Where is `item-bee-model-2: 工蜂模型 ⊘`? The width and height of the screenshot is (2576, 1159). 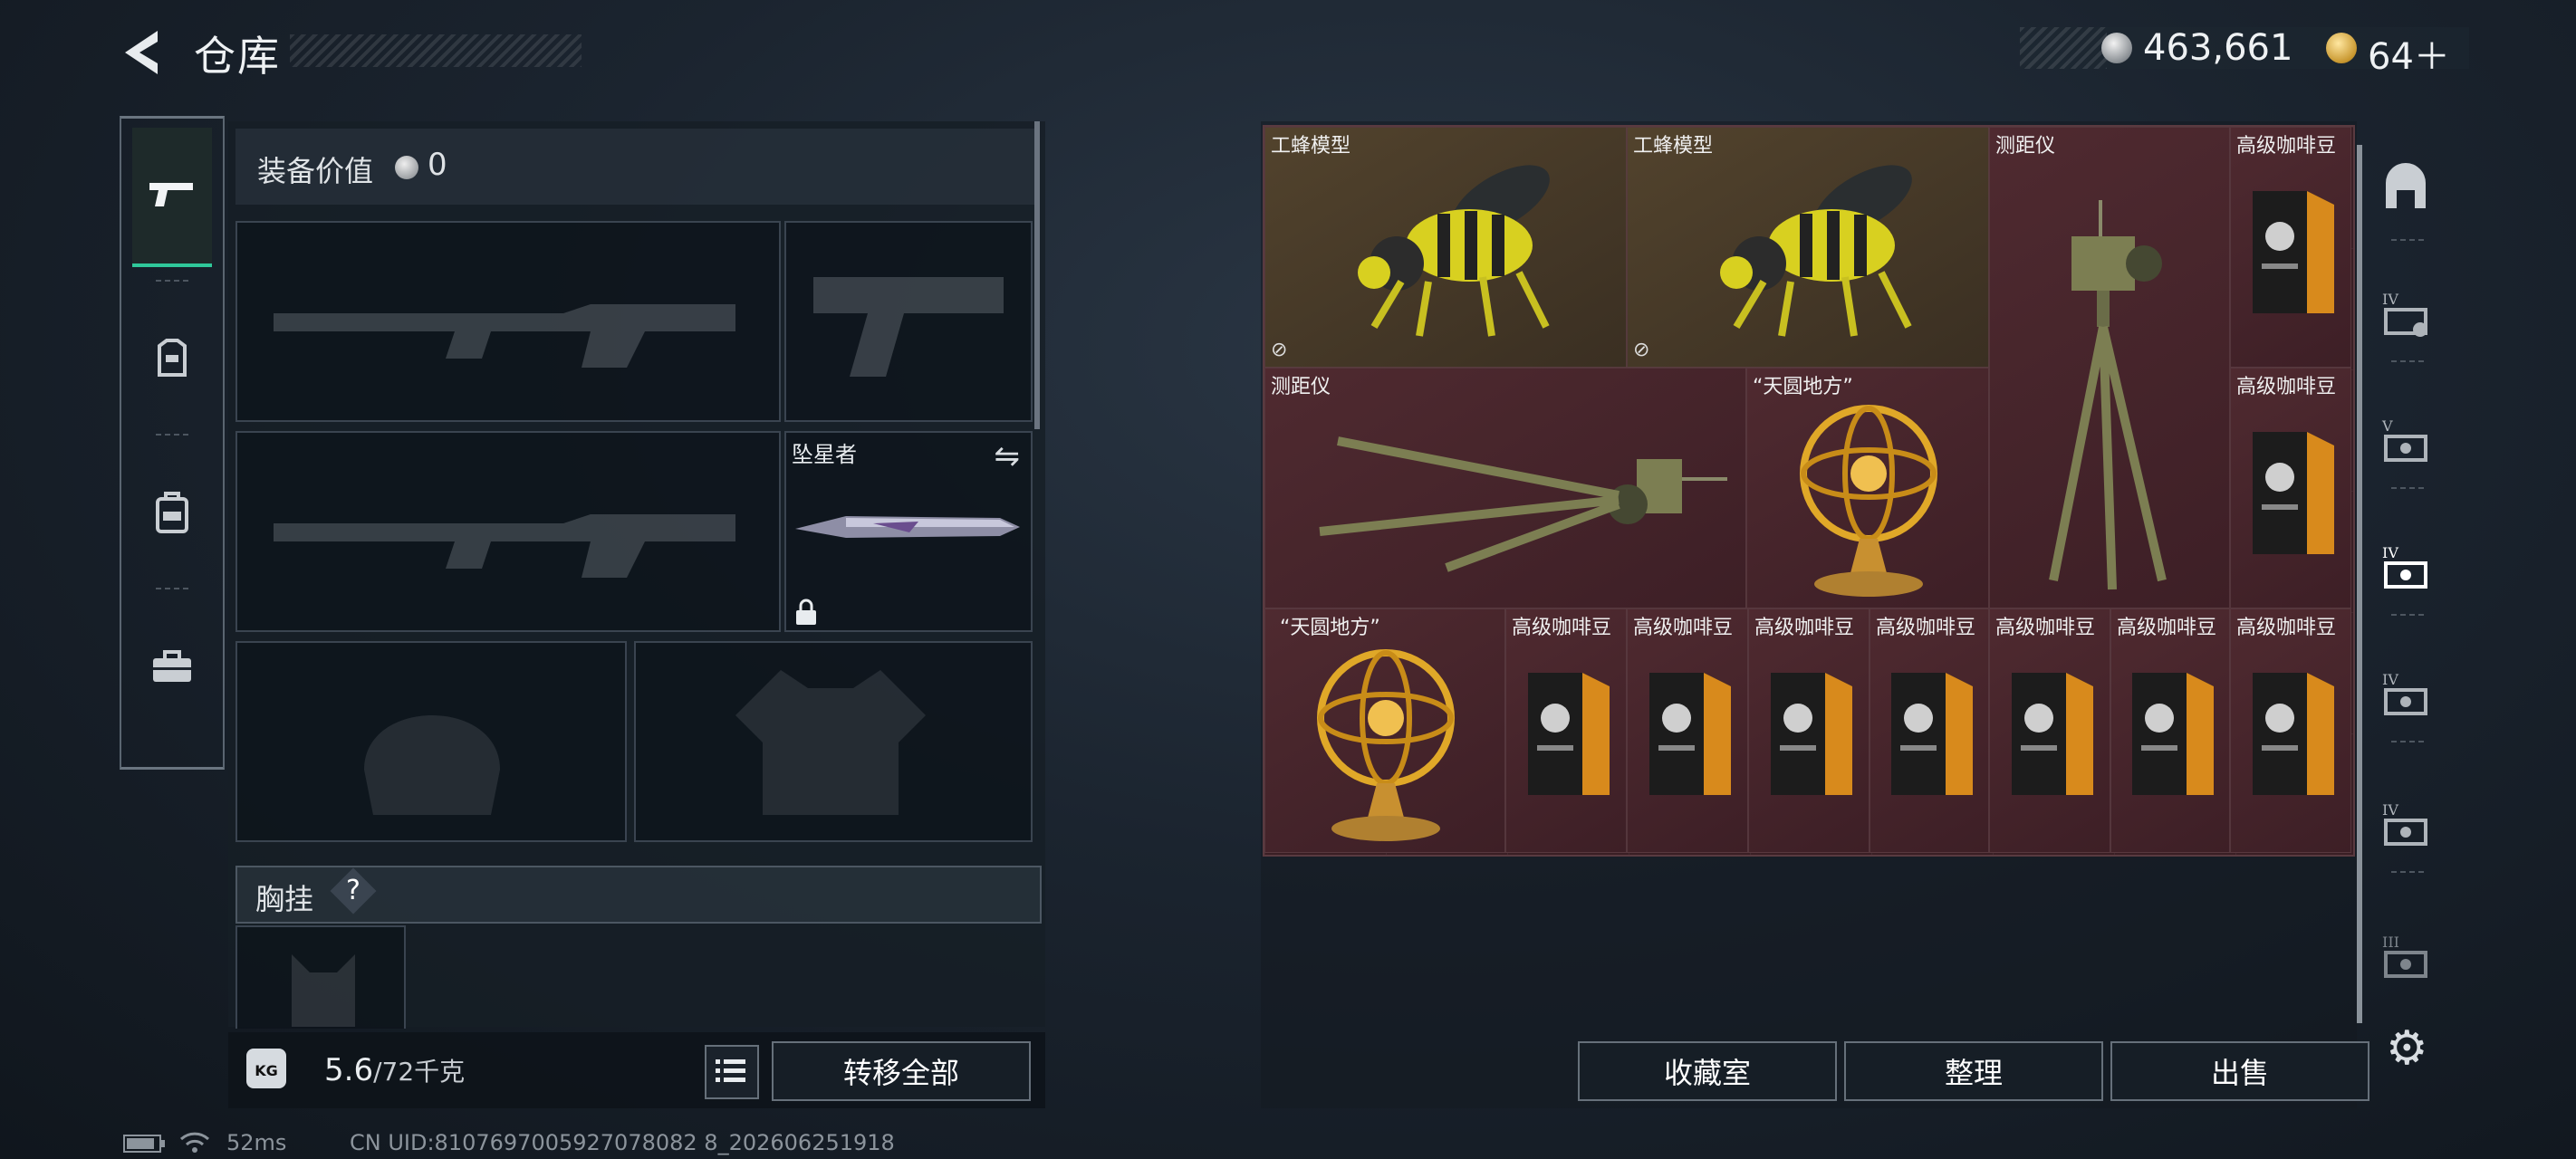 item-bee-model-2: 工蜂模型 ⊘ is located at coordinates (1808, 248).